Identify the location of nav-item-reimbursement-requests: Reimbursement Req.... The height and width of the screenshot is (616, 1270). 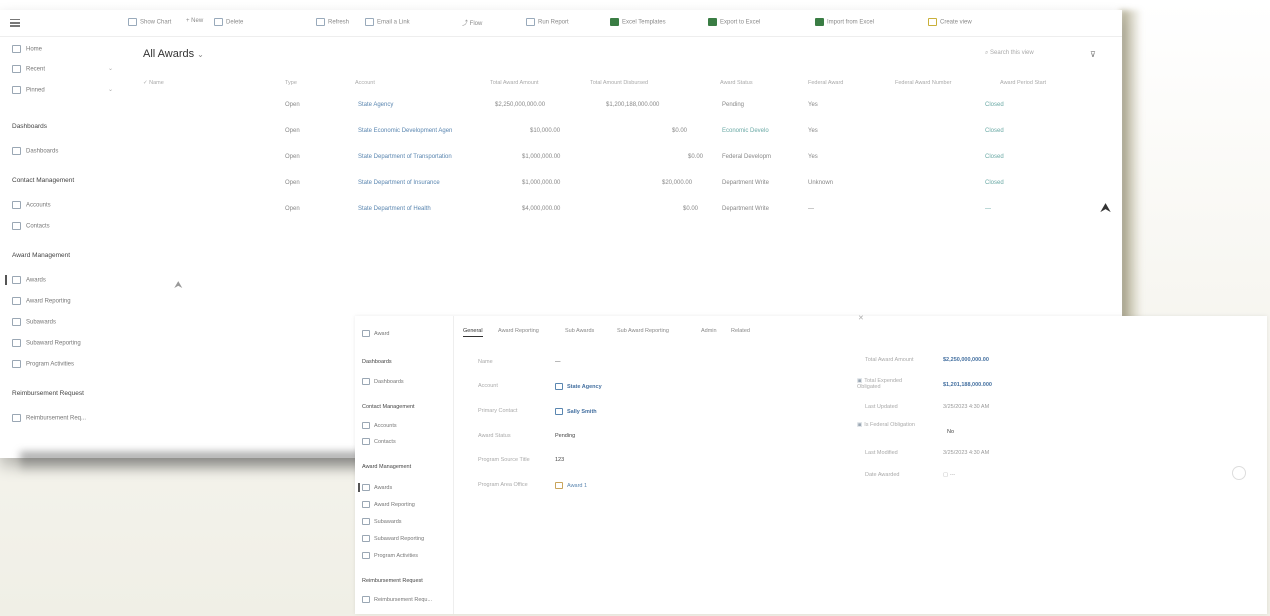
(49, 418).